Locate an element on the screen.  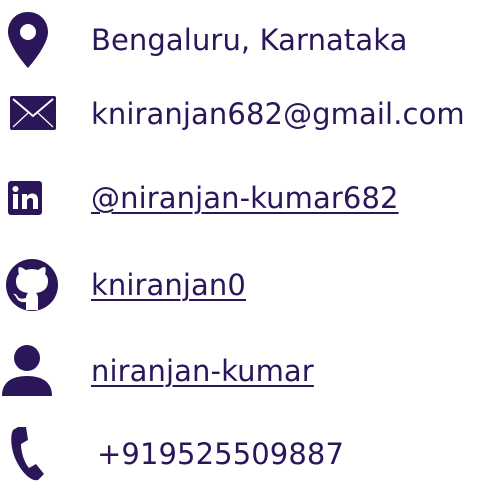
contact-github-row: kniranjan0 is located at coordinates (244, 285).